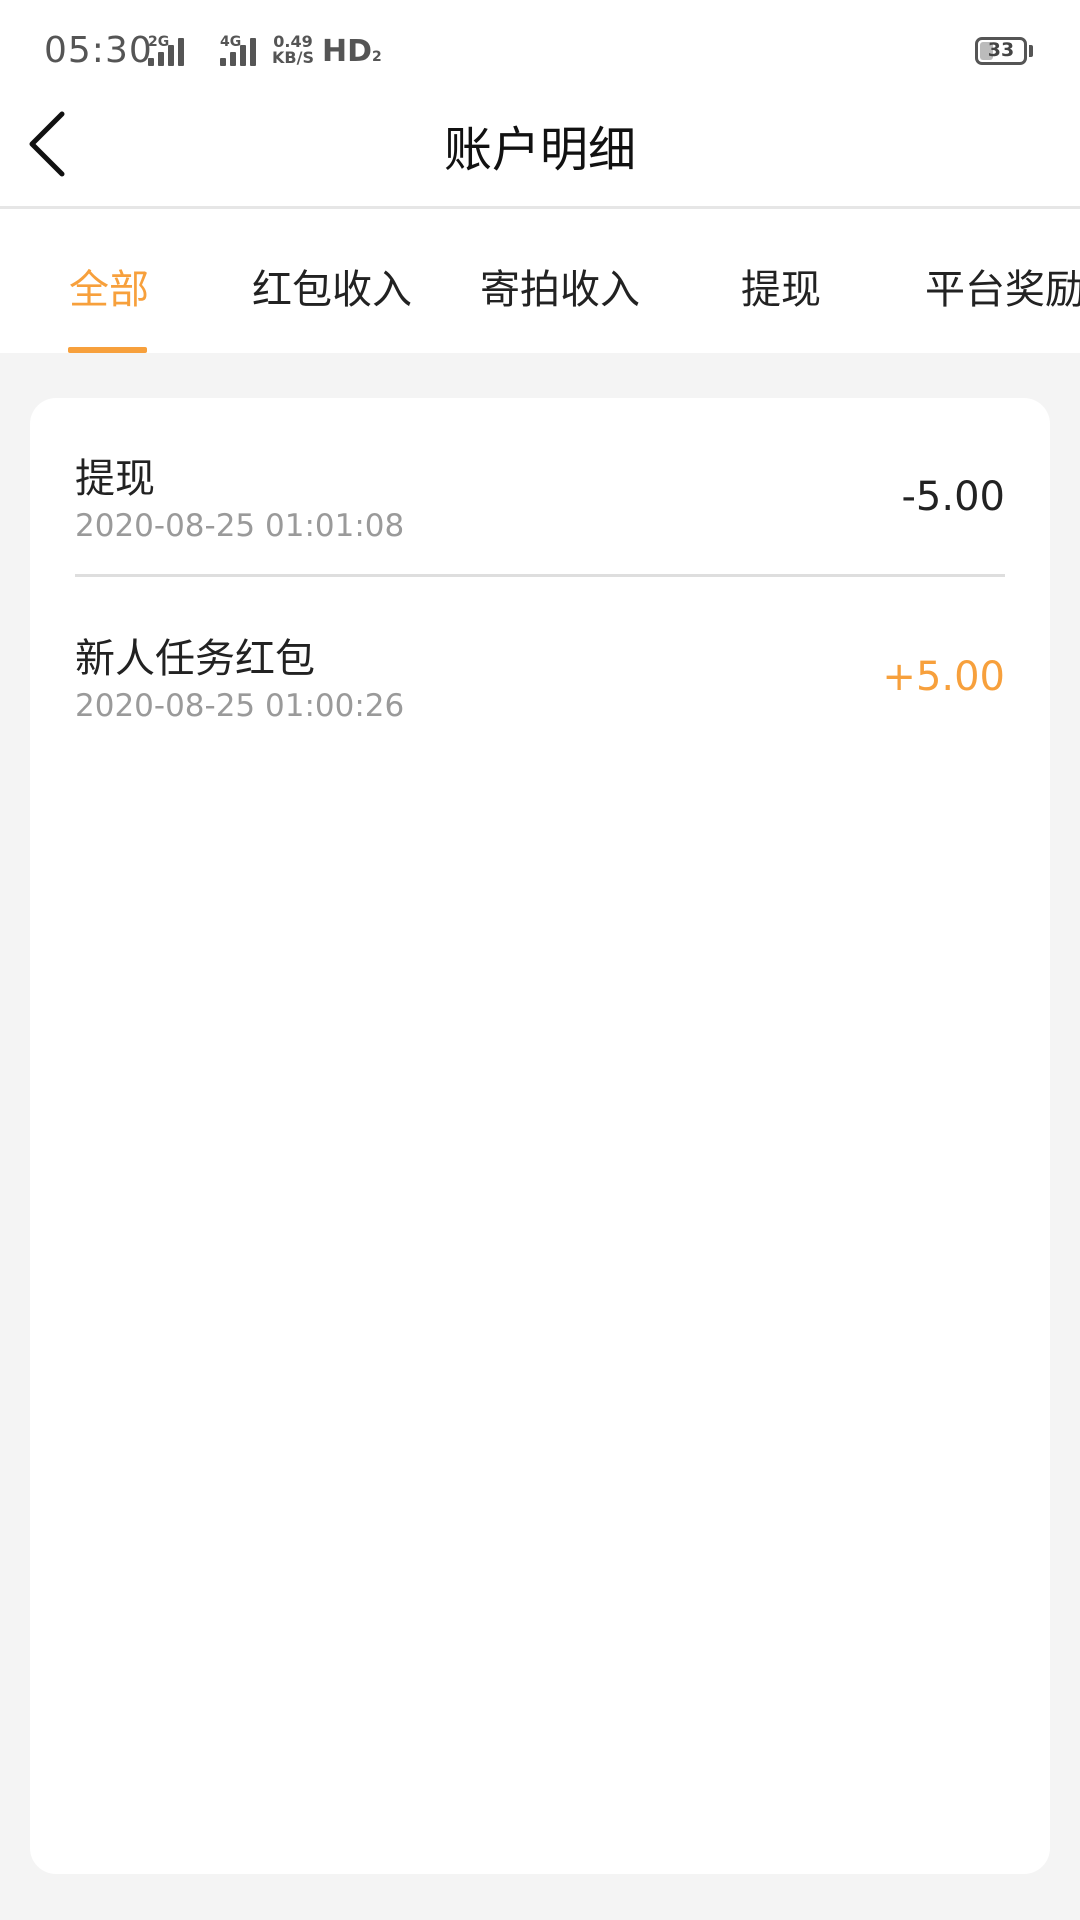 This screenshot has height=1920, width=1080. I want to click on hd-indicator: HD2, so click(352, 51).